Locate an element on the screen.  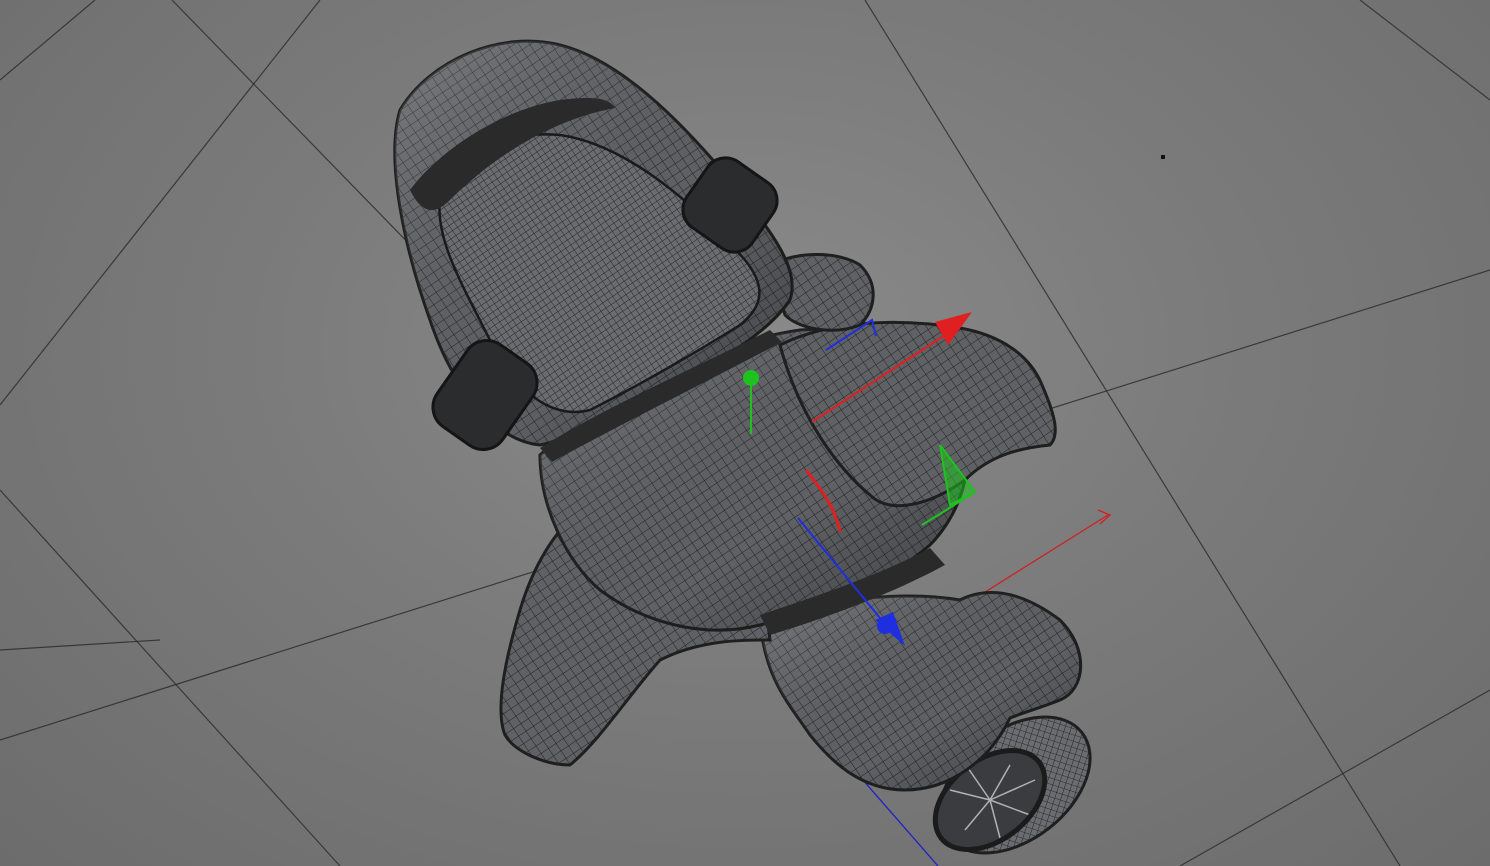
gizmo-z-handle is located at coordinates (885, 626).